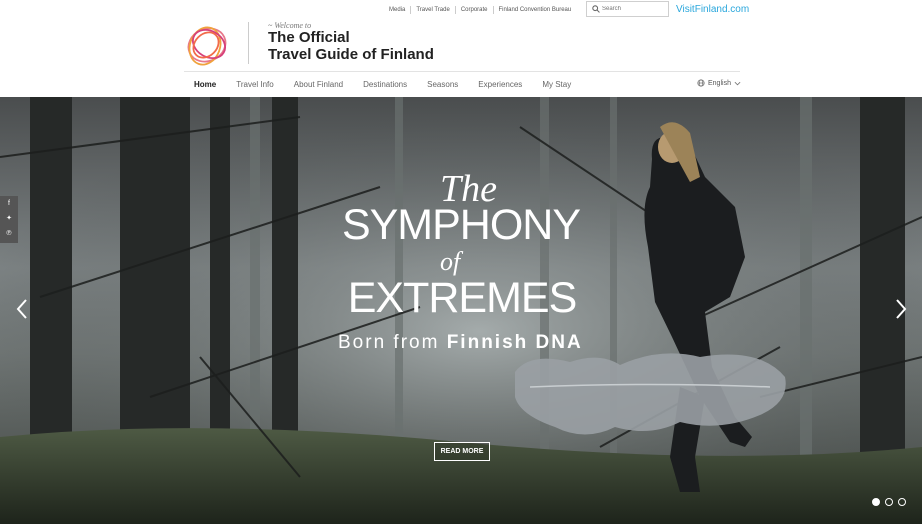 The width and height of the screenshot is (922, 524). I want to click on nav-divider, so click(462, 71).